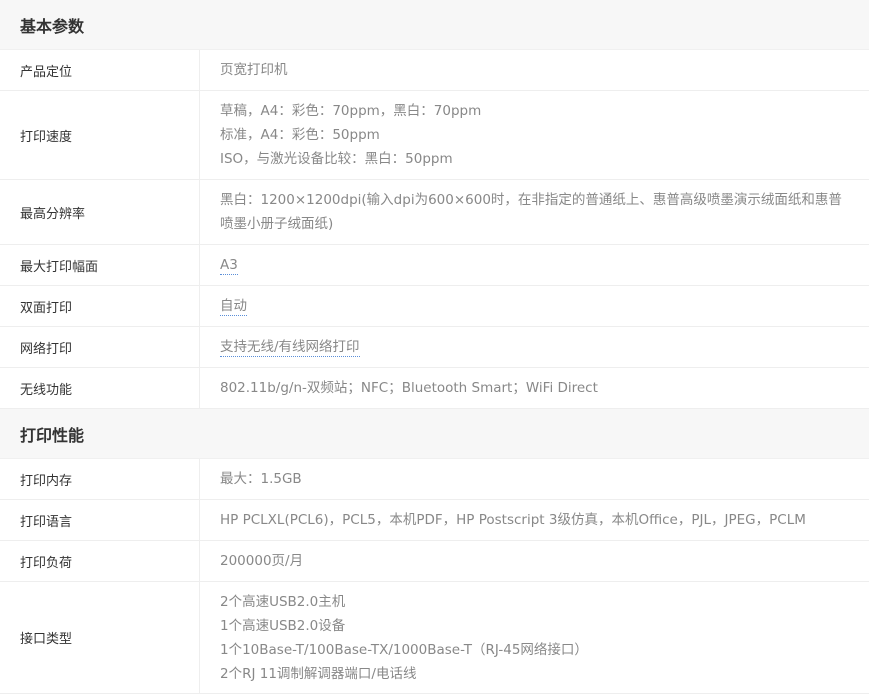 The image size is (869, 694). Describe the element at coordinates (100, 388) in the screenshot. I see `spec-label: 无线功能` at that location.